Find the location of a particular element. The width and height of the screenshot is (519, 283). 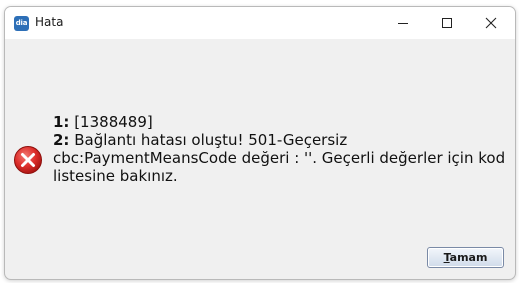

ok-button: Tamam is located at coordinates (465, 257).